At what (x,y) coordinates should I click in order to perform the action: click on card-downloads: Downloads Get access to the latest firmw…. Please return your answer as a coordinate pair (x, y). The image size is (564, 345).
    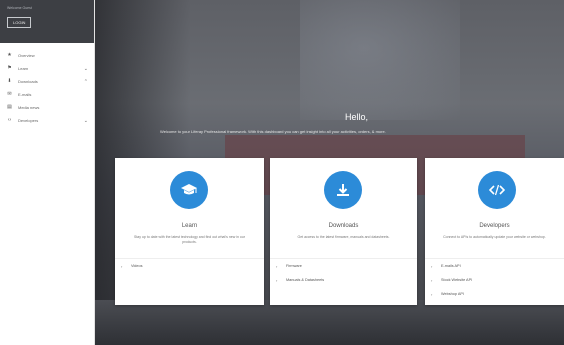
    Looking at the image, I should click on (343, 231).